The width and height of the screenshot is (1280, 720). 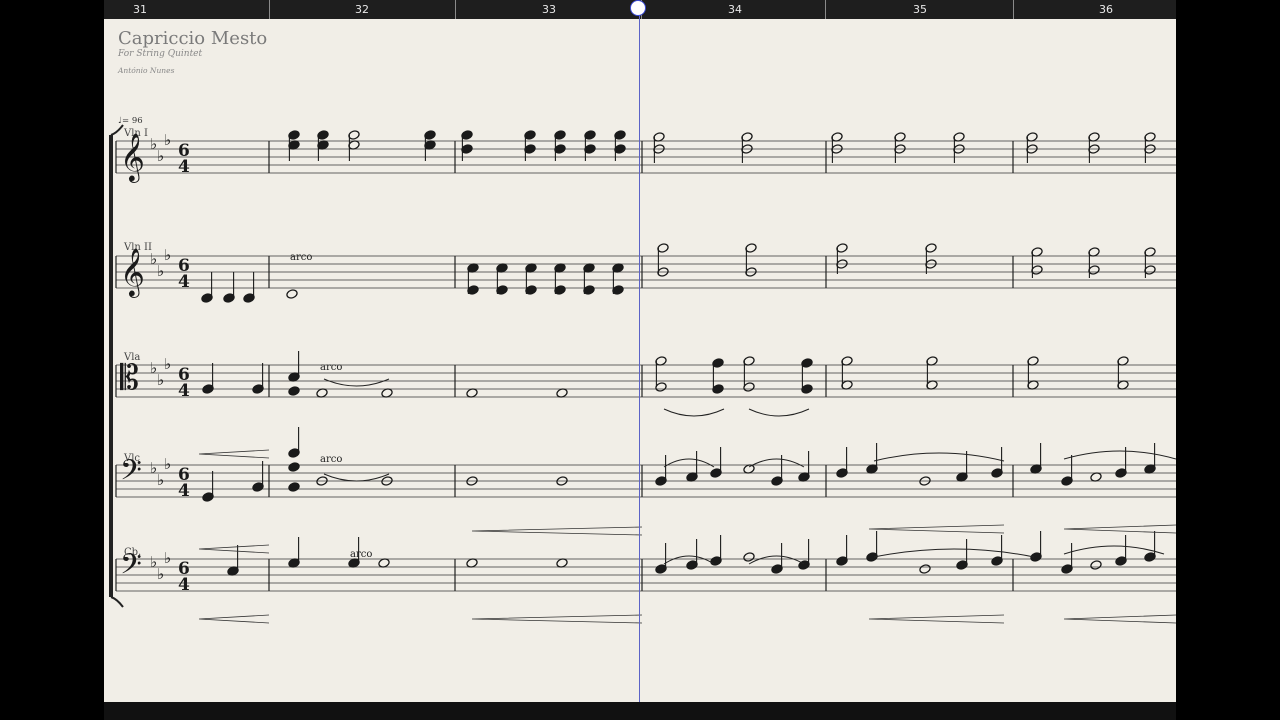 What do you see at coordinates (640, 711) in the screenshot?
I see `bottom-bar` at bounding box center [640, 711].